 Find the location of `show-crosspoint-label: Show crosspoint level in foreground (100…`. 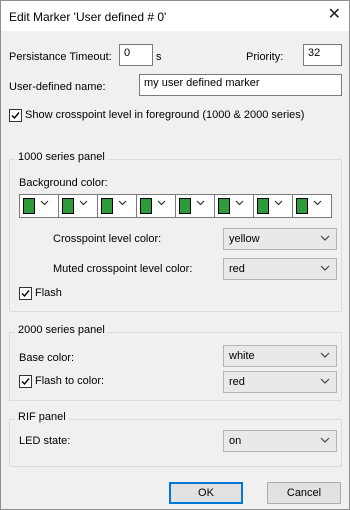

show-crosspoint-label: Show crosspoint level in foreground (100… is located at coordinates (165, 115).